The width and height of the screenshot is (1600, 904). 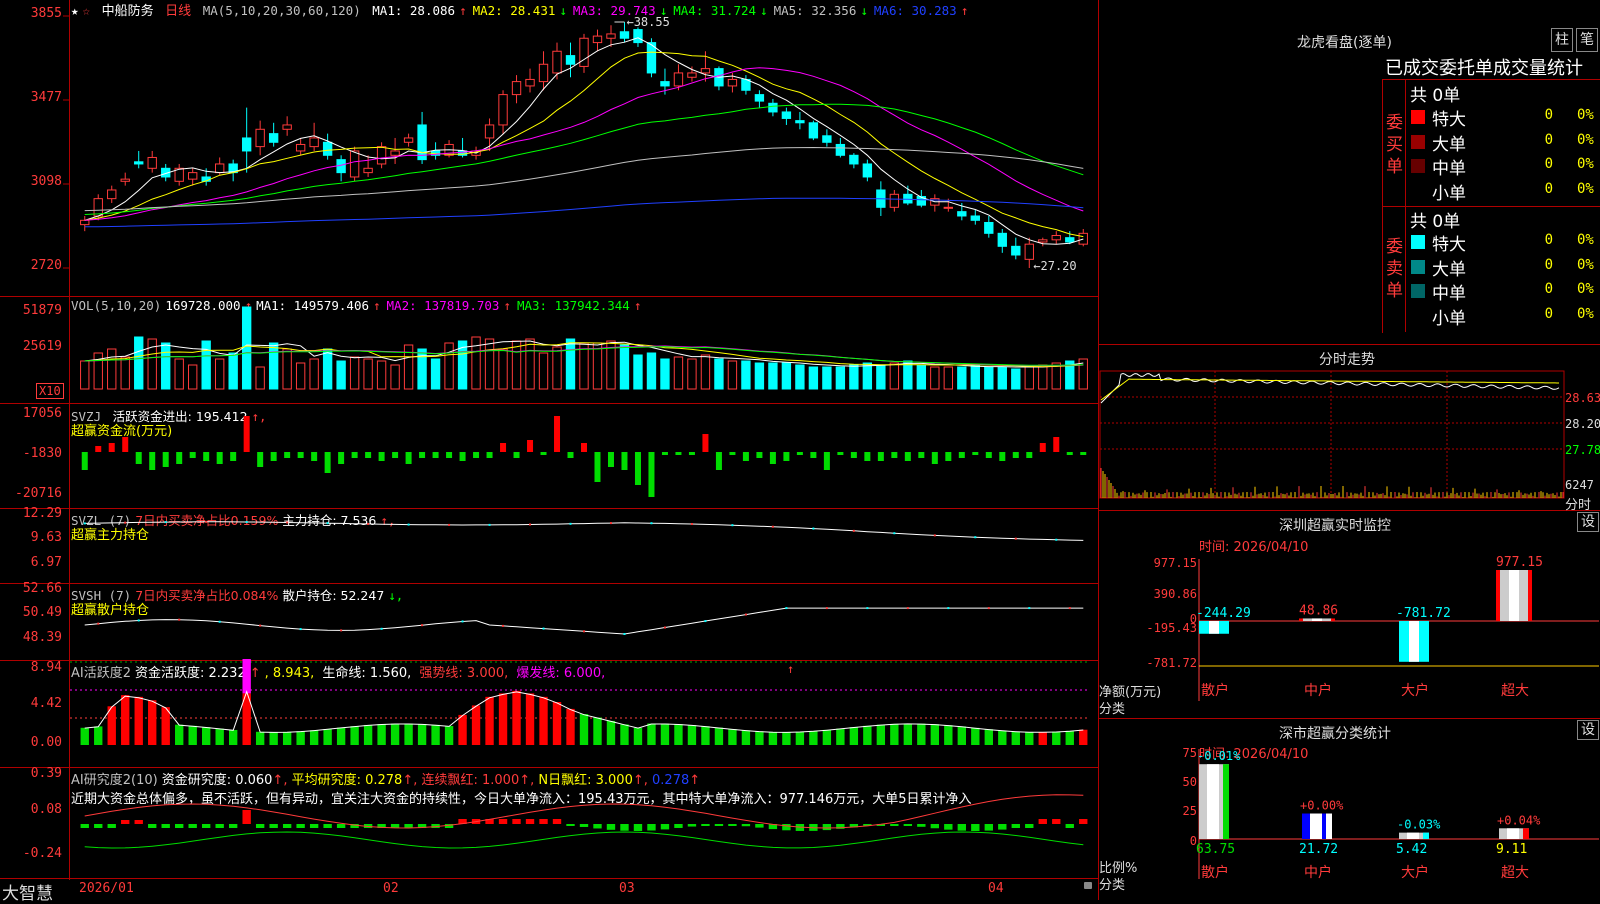 I want to click on buy-row-count-1: 0, so click(x=1548, y=139).